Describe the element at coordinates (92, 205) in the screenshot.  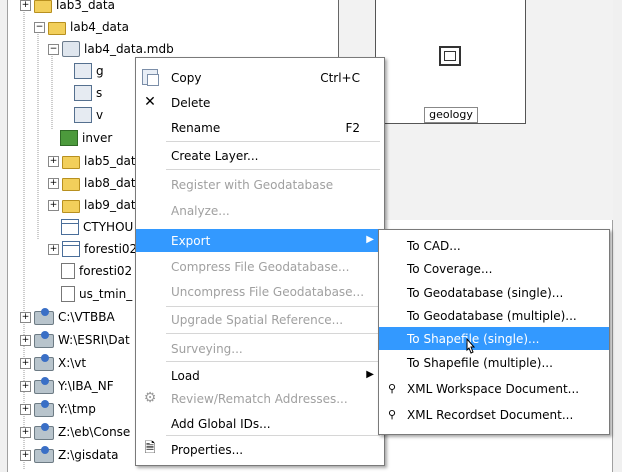
I see `tree-item: + lab9_dat` at that location.